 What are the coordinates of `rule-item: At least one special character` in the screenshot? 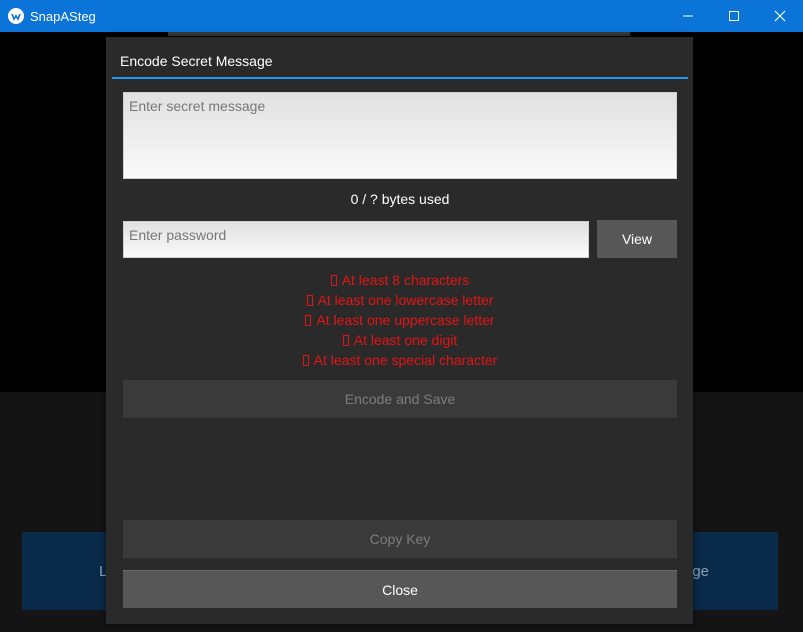 It's located at (400, 360).